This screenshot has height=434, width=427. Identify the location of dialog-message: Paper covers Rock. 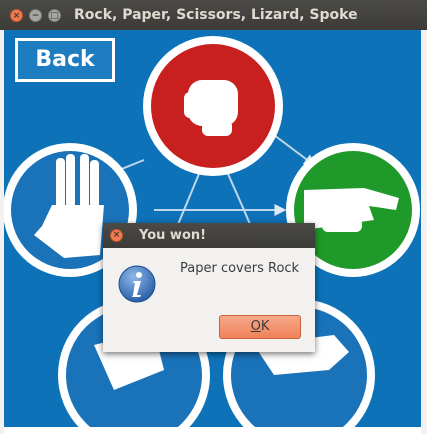
(240, 268).